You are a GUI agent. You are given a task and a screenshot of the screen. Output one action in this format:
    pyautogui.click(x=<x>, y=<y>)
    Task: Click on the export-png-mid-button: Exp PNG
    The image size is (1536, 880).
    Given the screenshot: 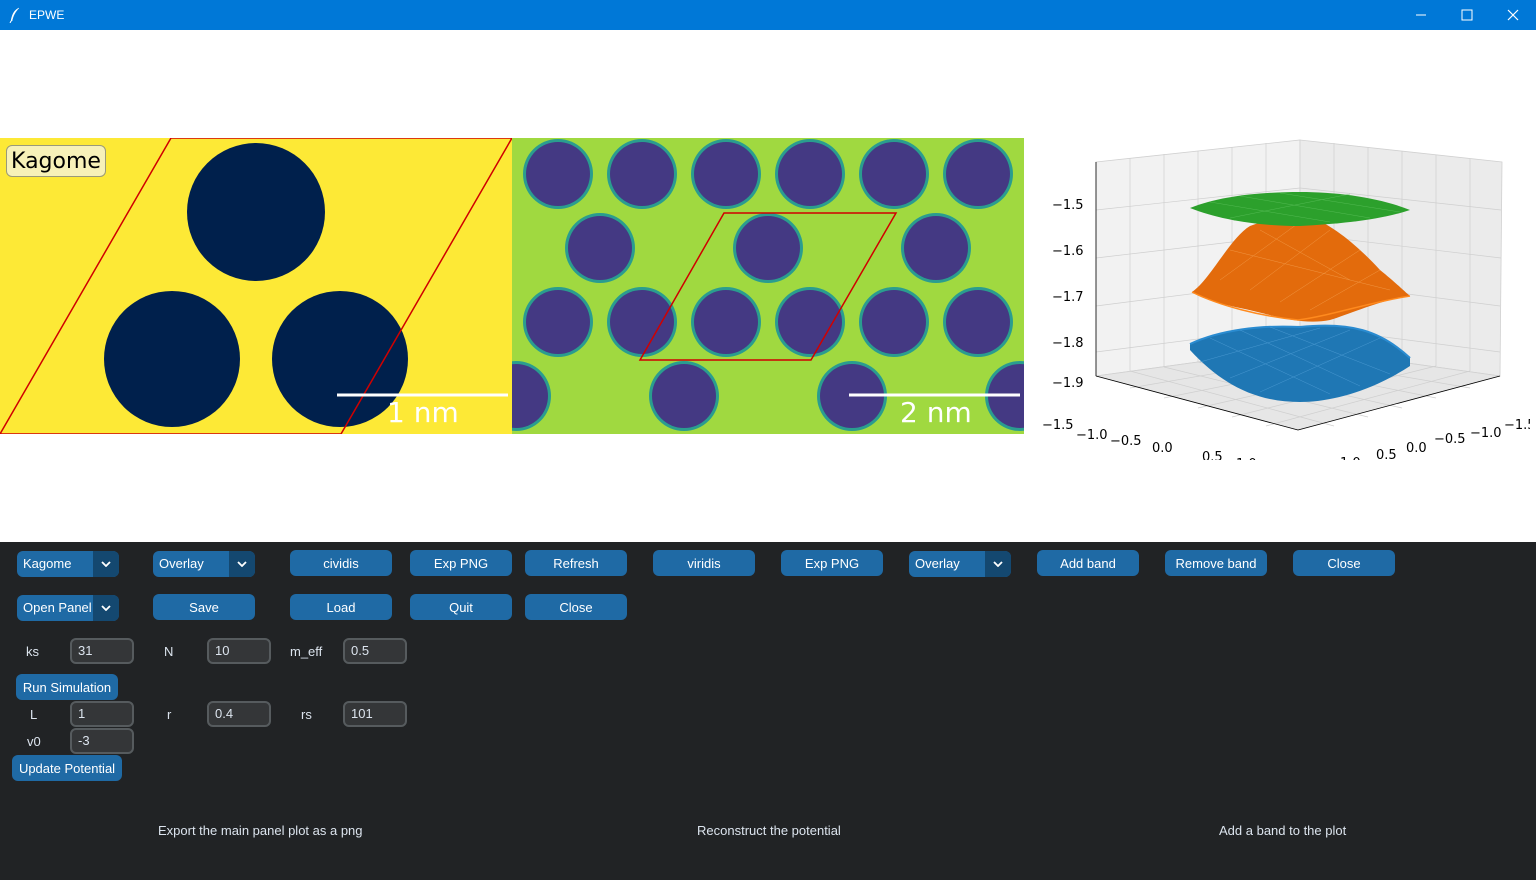 What is the action you would take?
    pyautogui.click(x=832, y=563)
    